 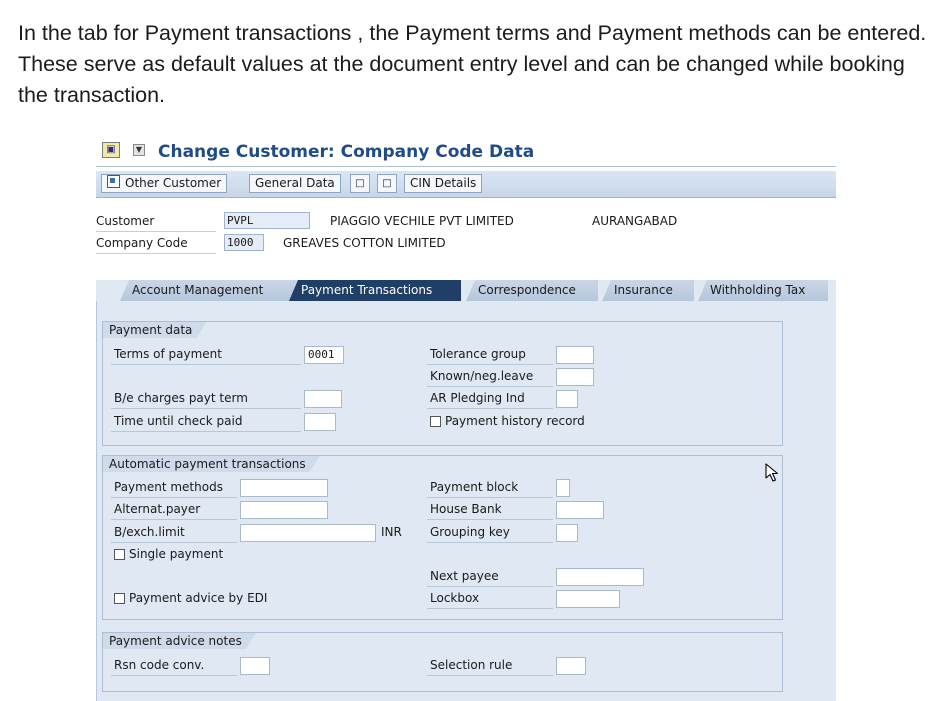 What do you see at coordinates (324, 355) in the screenshot?
I see `terms-of-payment-field: 0001` at bounding box center [324, 355].